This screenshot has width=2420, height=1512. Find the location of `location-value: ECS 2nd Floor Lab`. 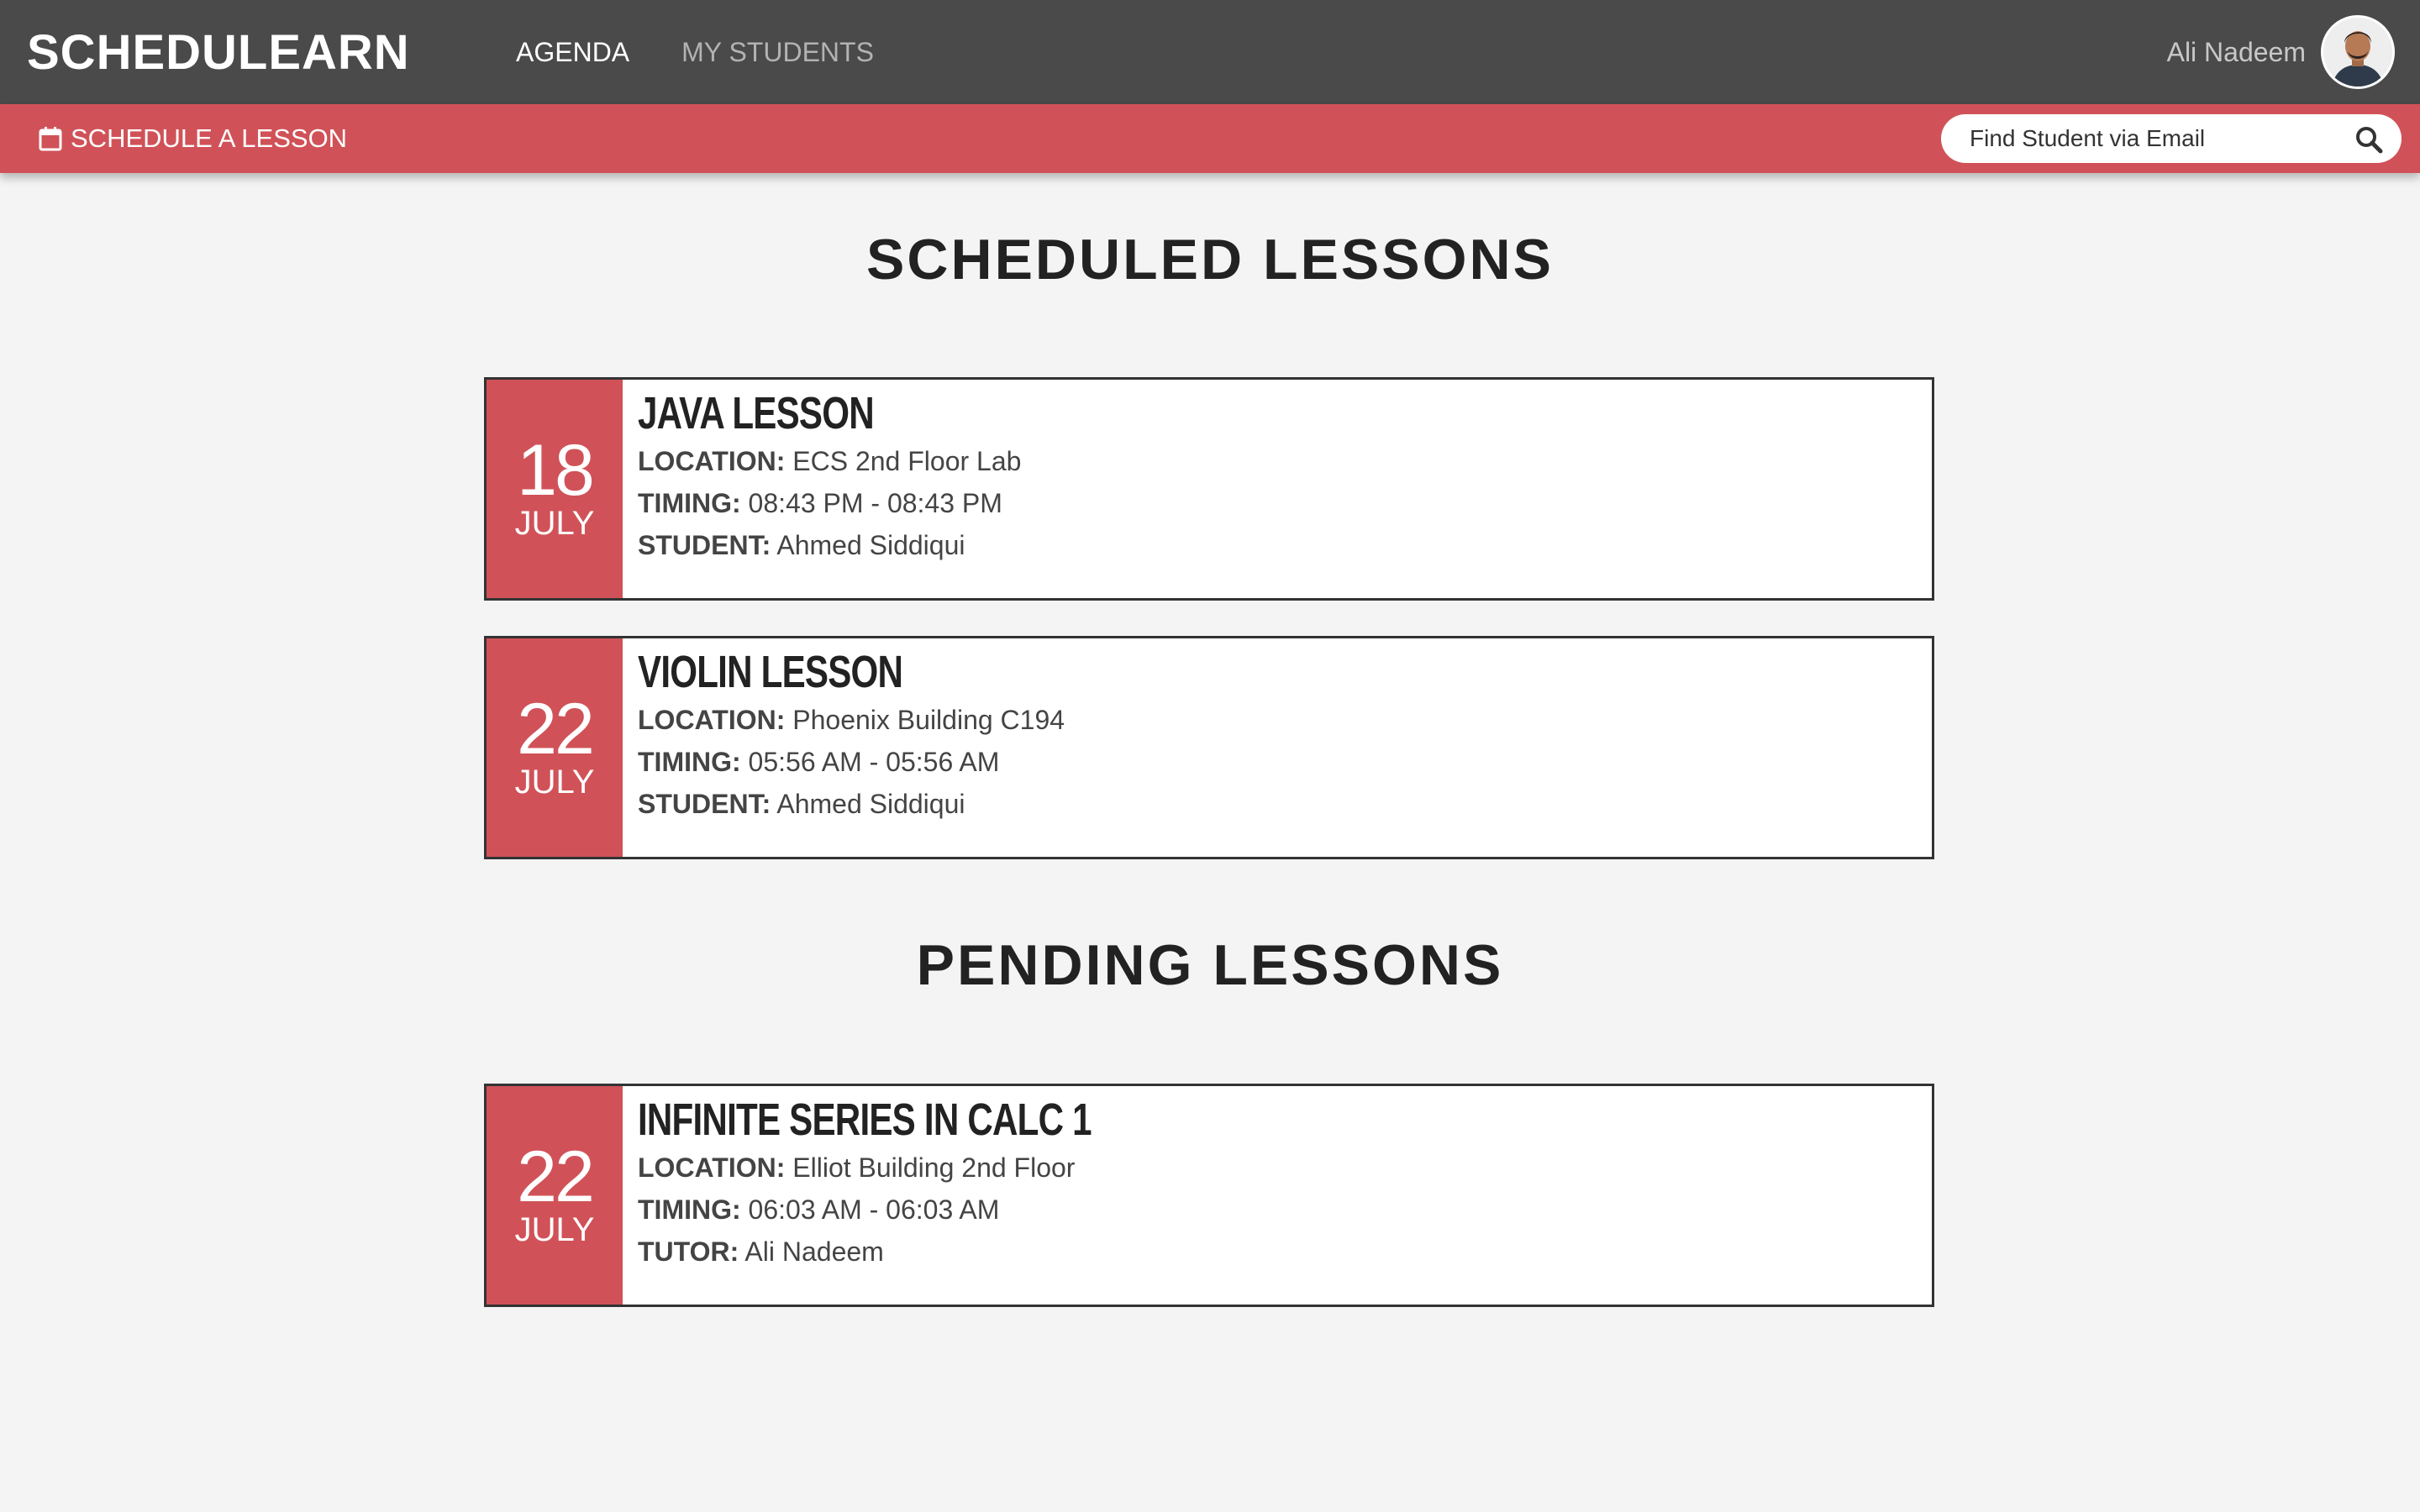

location-value: ECS 2nd Floor Lab is located at coordinates (907, 461).